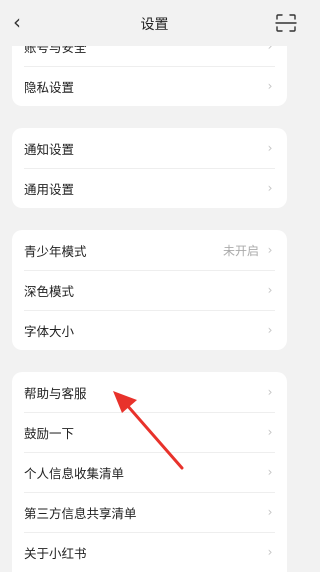 Image resolution: width=320 pixels, height=572 pixels. What do you see at coordinates (149, 512) in the screenshot?
I see `settings-item-third-party-list: 第三方信息共享清单 ›` at bounding box center [149, 512].